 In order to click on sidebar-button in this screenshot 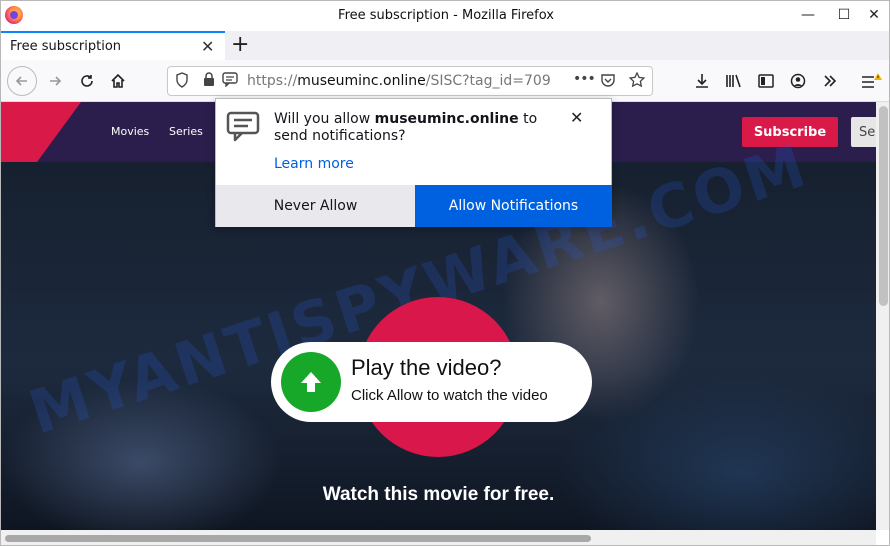, I will do `click(766, 81)`.